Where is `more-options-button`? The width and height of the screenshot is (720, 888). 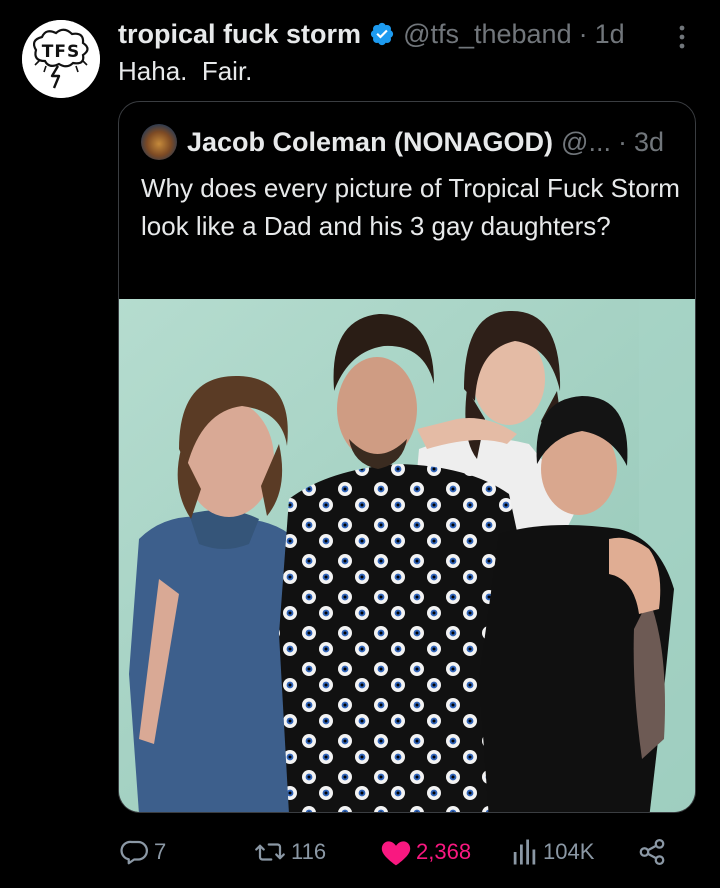
more-options-button is located at coordinates (682, 37).